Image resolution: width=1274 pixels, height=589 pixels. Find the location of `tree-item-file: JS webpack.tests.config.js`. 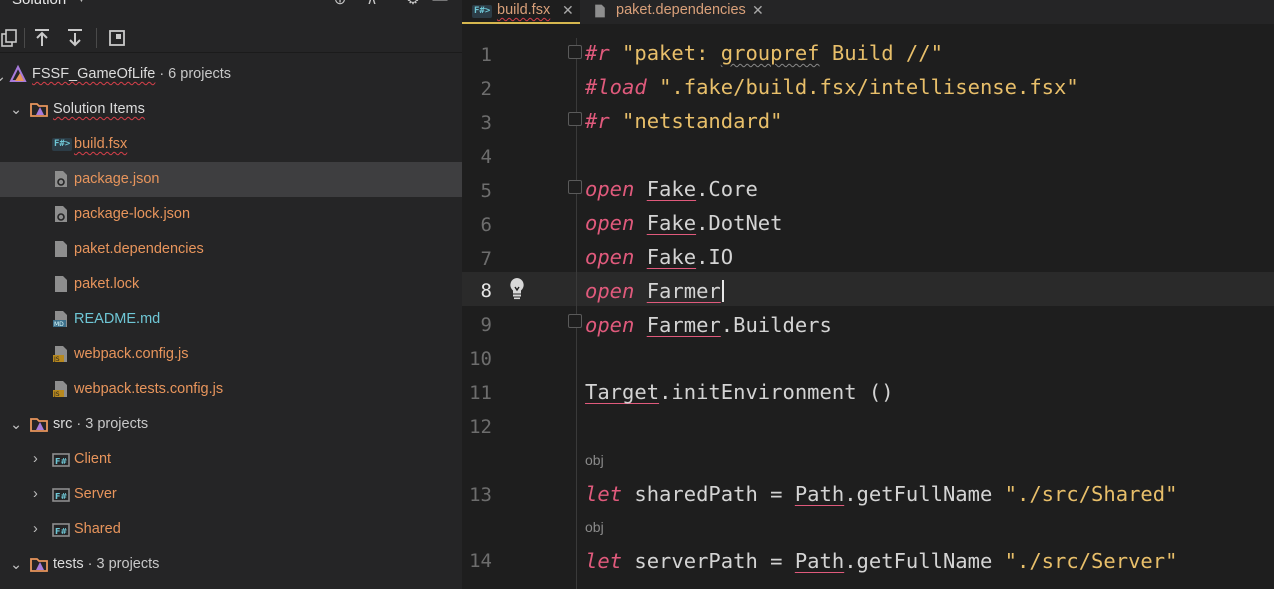

tree-item-file: JS webpack.tests.config.js is located at coordinates (231, 389).